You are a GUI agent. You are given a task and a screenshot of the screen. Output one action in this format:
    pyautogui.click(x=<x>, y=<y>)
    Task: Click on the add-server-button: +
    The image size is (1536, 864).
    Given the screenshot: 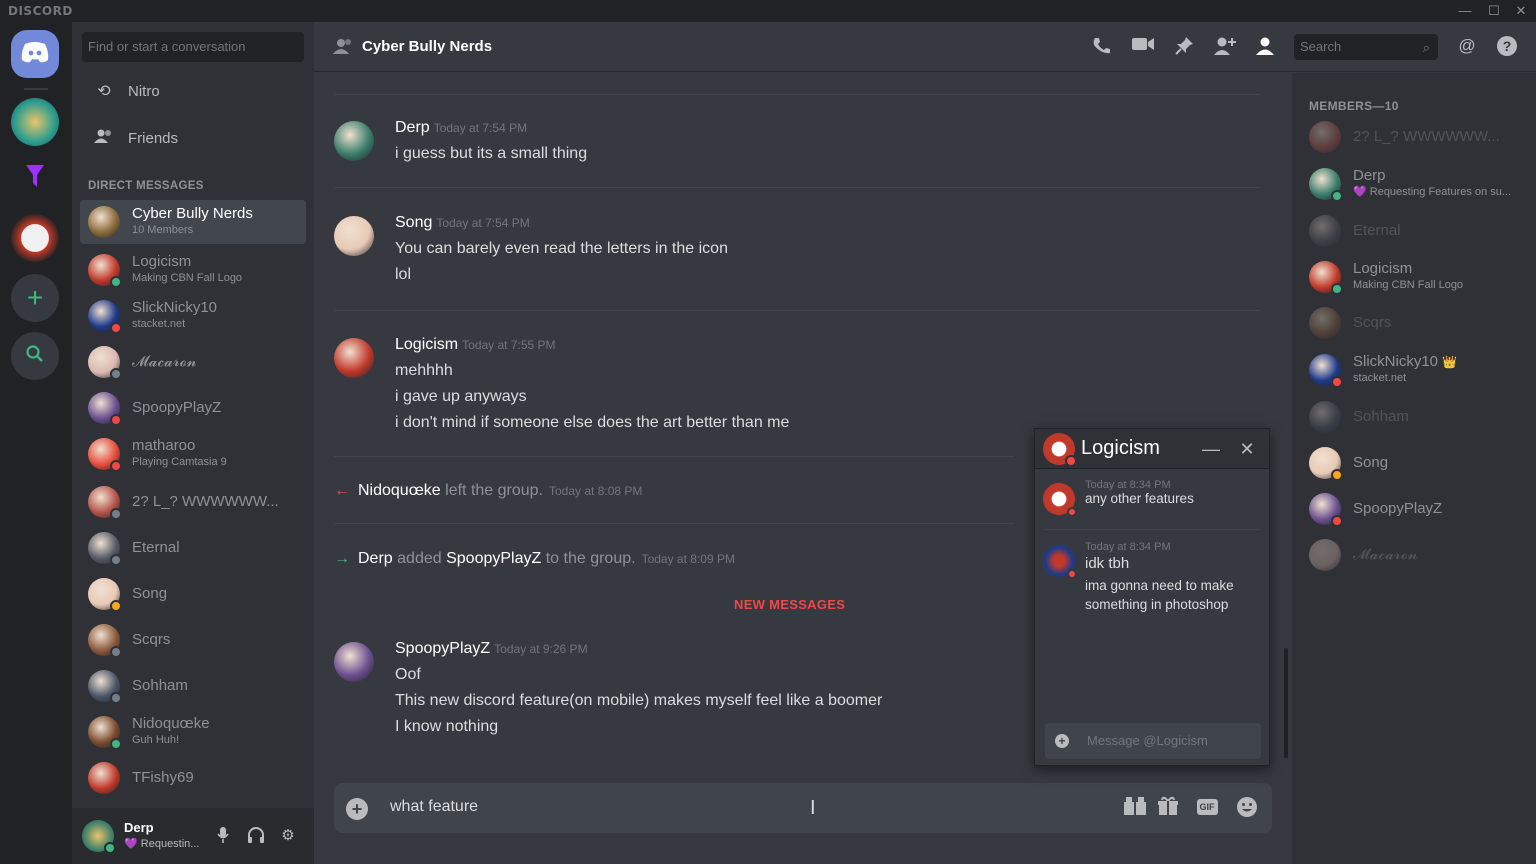 What is the action you would take?
    pyautogui.click(x=35, y=298)
    